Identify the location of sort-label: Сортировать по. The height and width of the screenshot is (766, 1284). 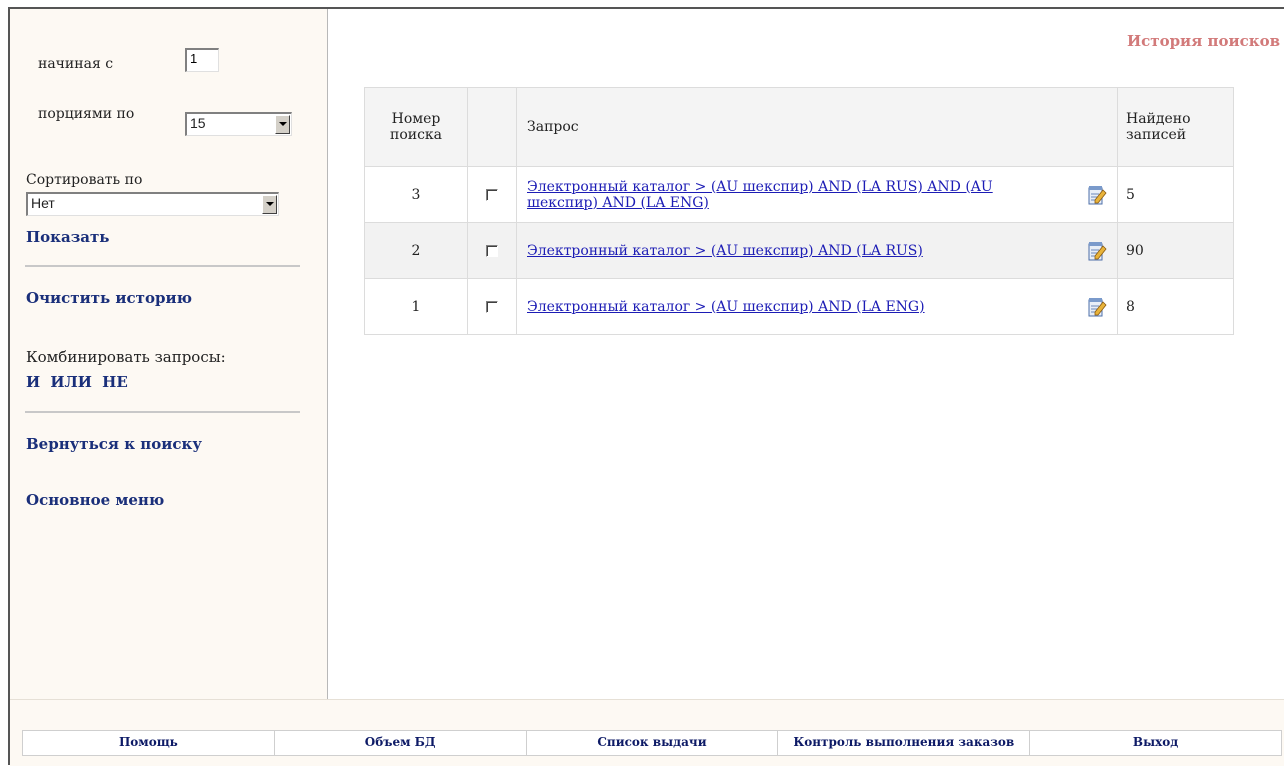
(84, 180).